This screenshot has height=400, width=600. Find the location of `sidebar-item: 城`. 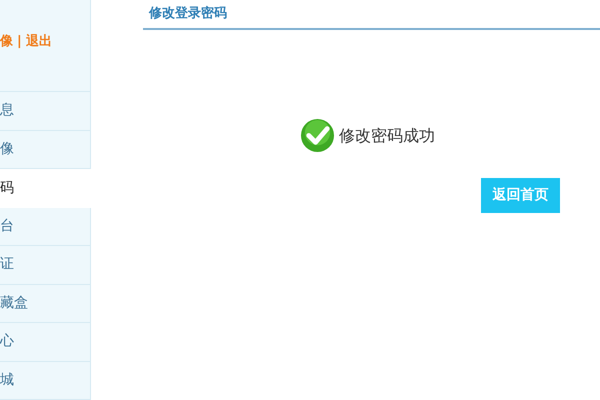

sidebar-item: 城 is located at coordinates (45, 381).